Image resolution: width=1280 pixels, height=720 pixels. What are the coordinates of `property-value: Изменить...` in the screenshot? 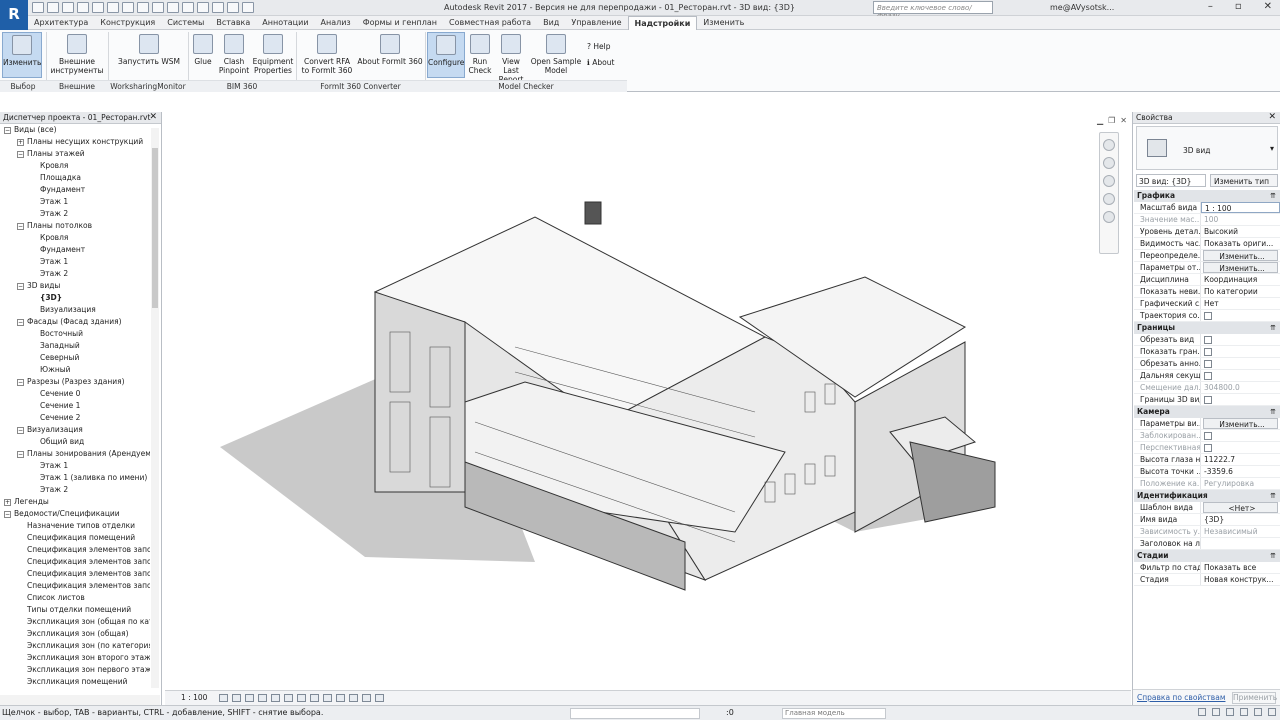 It's located at (1240, 267).